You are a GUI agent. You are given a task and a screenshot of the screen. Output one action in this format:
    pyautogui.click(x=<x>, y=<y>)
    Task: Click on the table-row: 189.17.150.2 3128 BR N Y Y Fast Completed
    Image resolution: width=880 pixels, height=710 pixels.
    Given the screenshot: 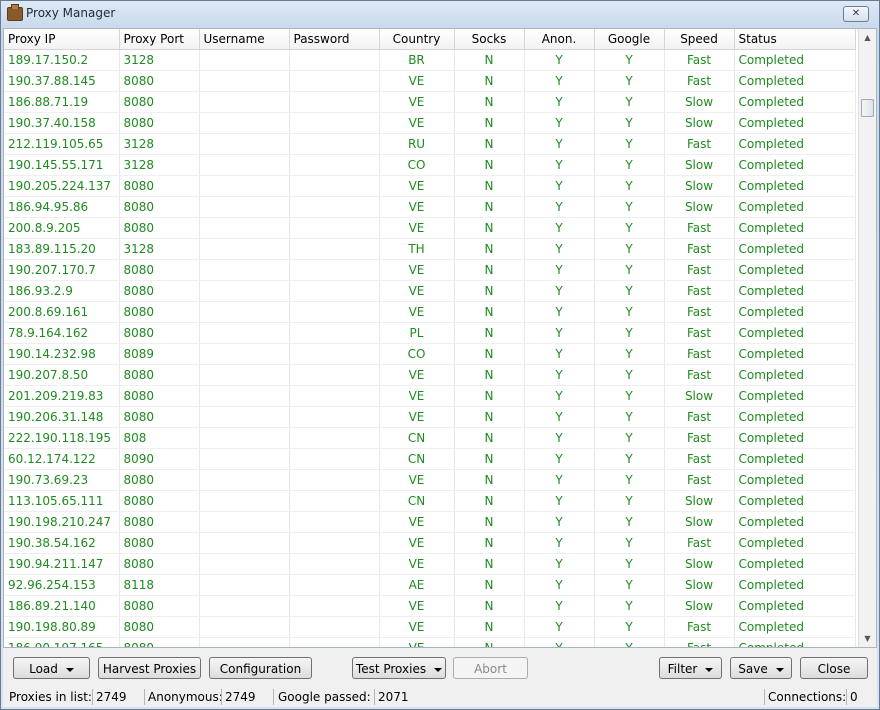 What is the action you would take?
    pyautogui.click(x=430, y=60)
    